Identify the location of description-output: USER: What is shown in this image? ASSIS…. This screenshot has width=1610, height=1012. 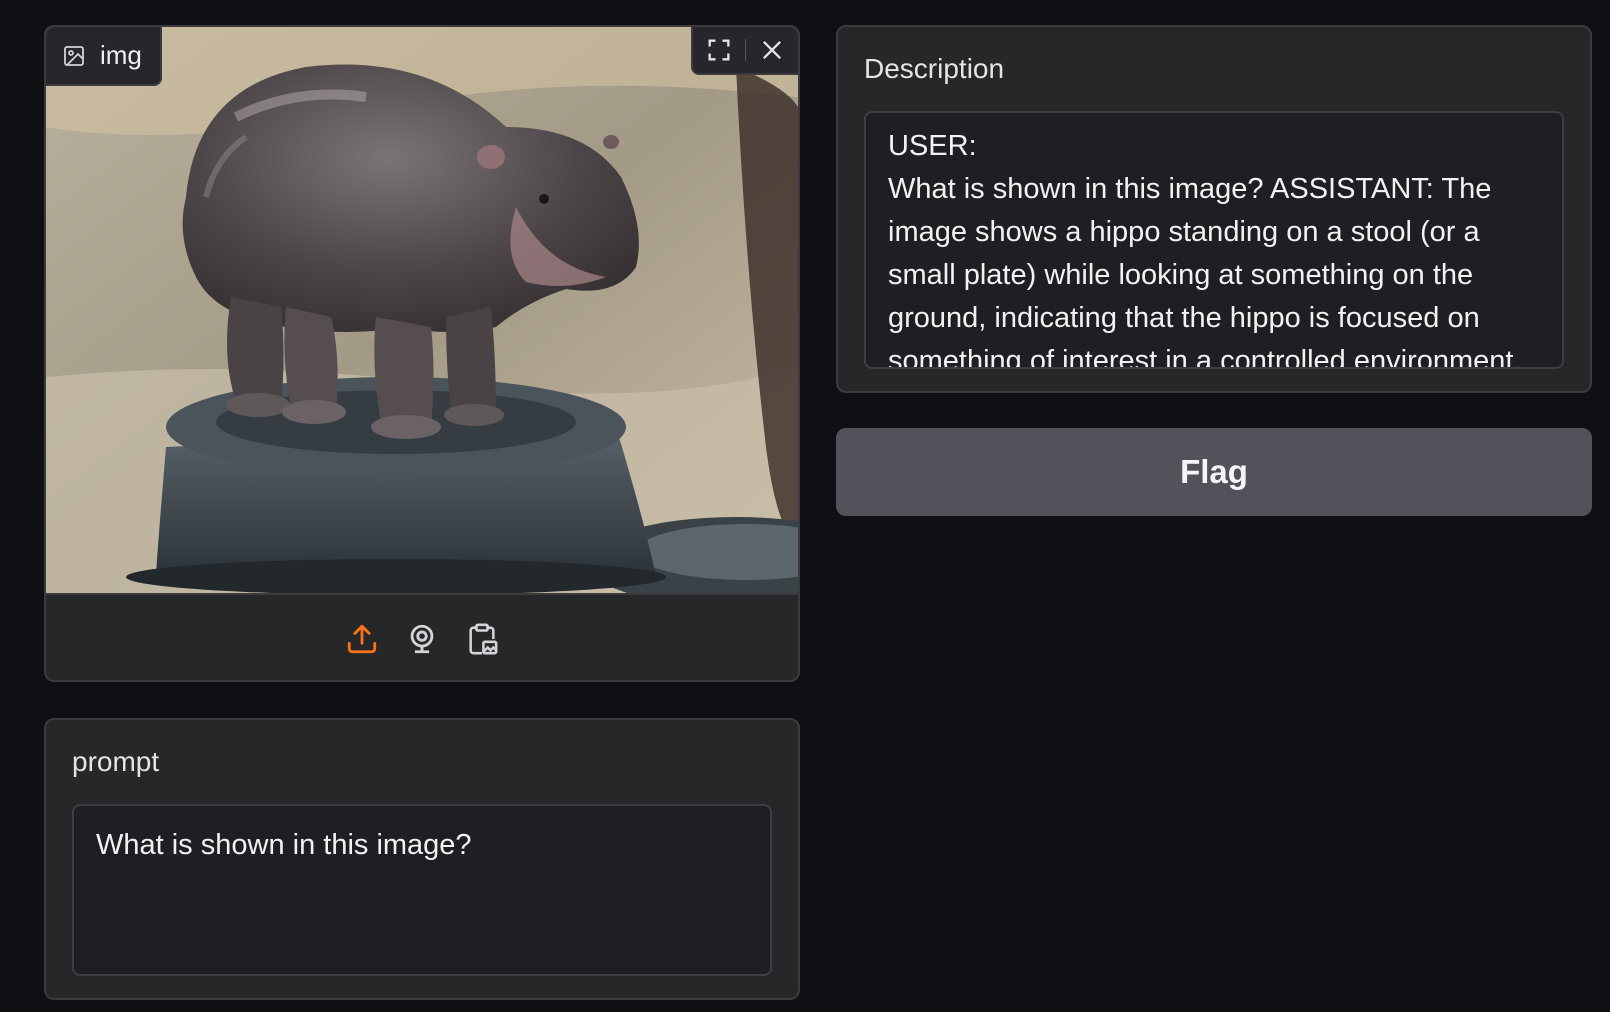
(1214, 240).